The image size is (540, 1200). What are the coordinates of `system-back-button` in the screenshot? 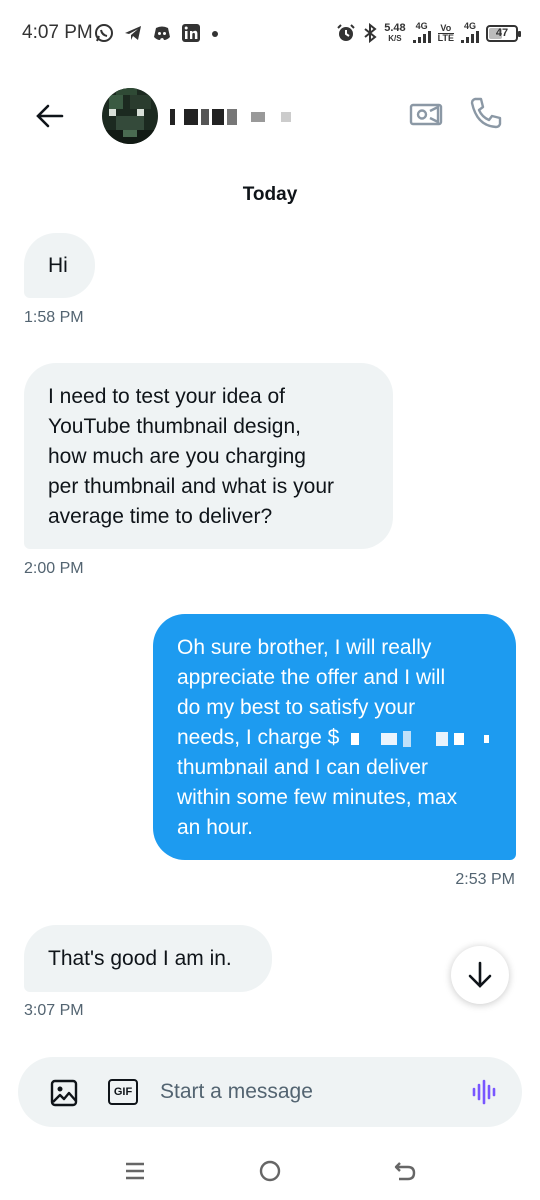 It's located at (405, 1171).